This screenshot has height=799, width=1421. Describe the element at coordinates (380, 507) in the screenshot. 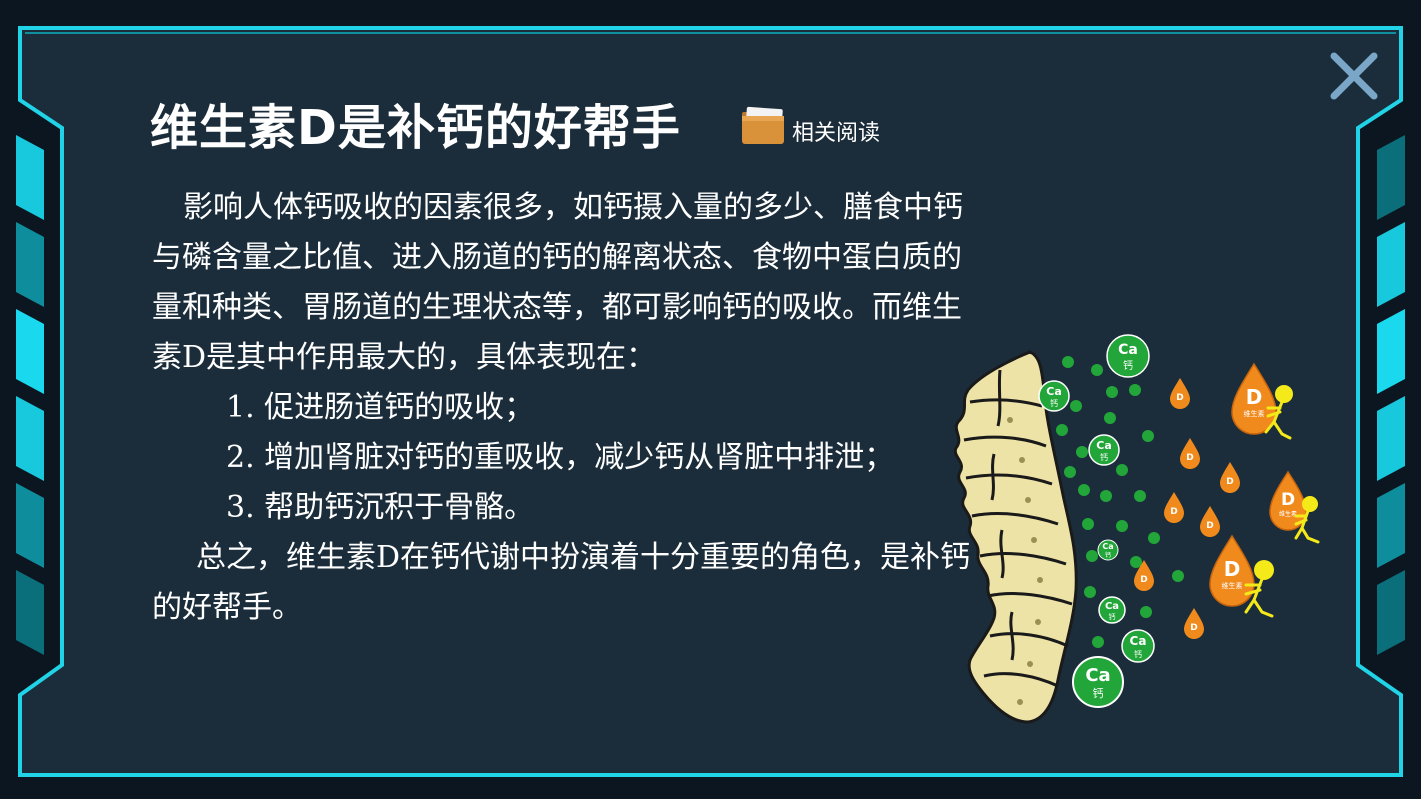

I see `list-item: 3. 帮助钙沉积于骨骼。` at that location.